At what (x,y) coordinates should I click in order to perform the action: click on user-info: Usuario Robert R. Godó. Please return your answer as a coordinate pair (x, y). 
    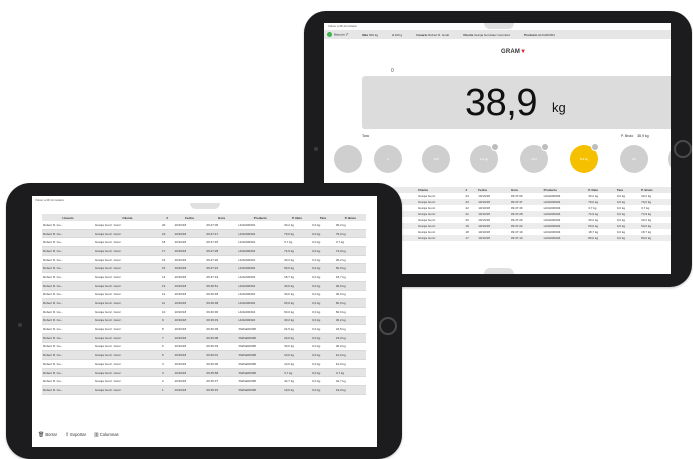
    Looking at the image, I should click on (432, 35).